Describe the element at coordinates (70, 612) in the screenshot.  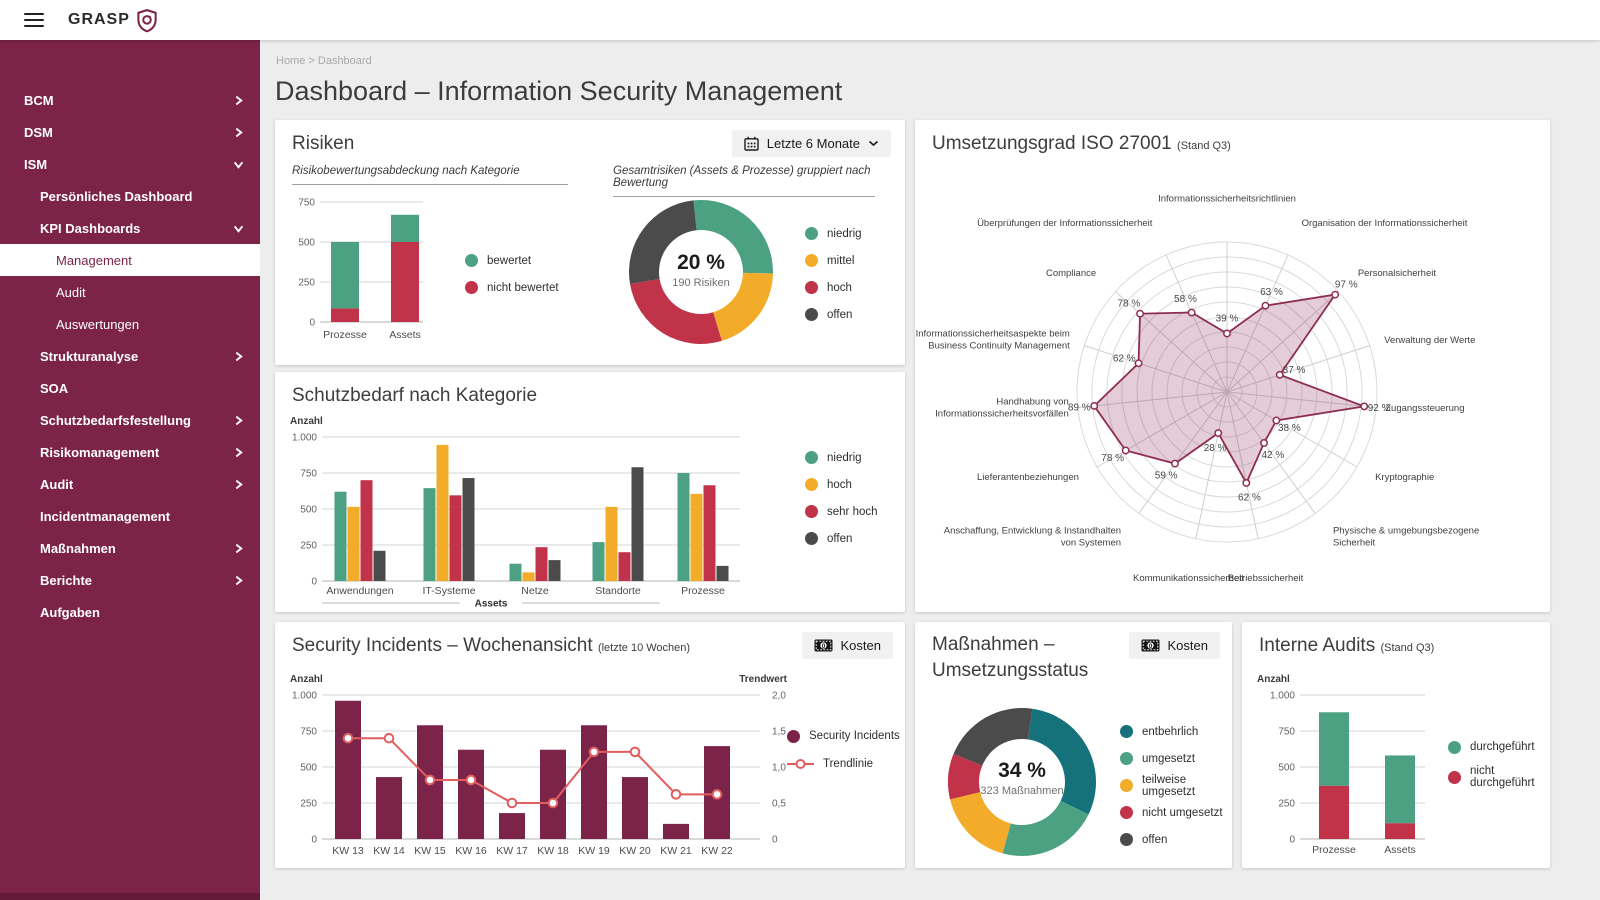
I see `sidebar-item-label: Aufgaben` at that location.